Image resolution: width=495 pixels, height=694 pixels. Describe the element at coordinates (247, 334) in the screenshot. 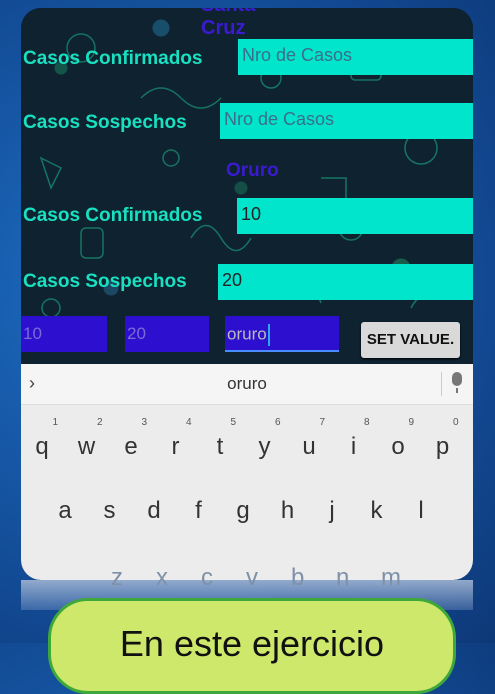

I see `bottom-input-city-text: oruro` at that location.